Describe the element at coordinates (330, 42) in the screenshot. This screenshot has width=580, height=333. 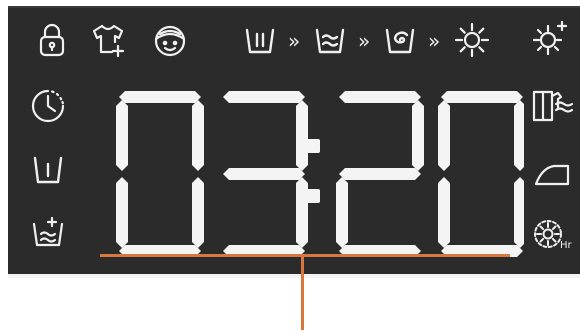
I see `rinse-icon` at that location.